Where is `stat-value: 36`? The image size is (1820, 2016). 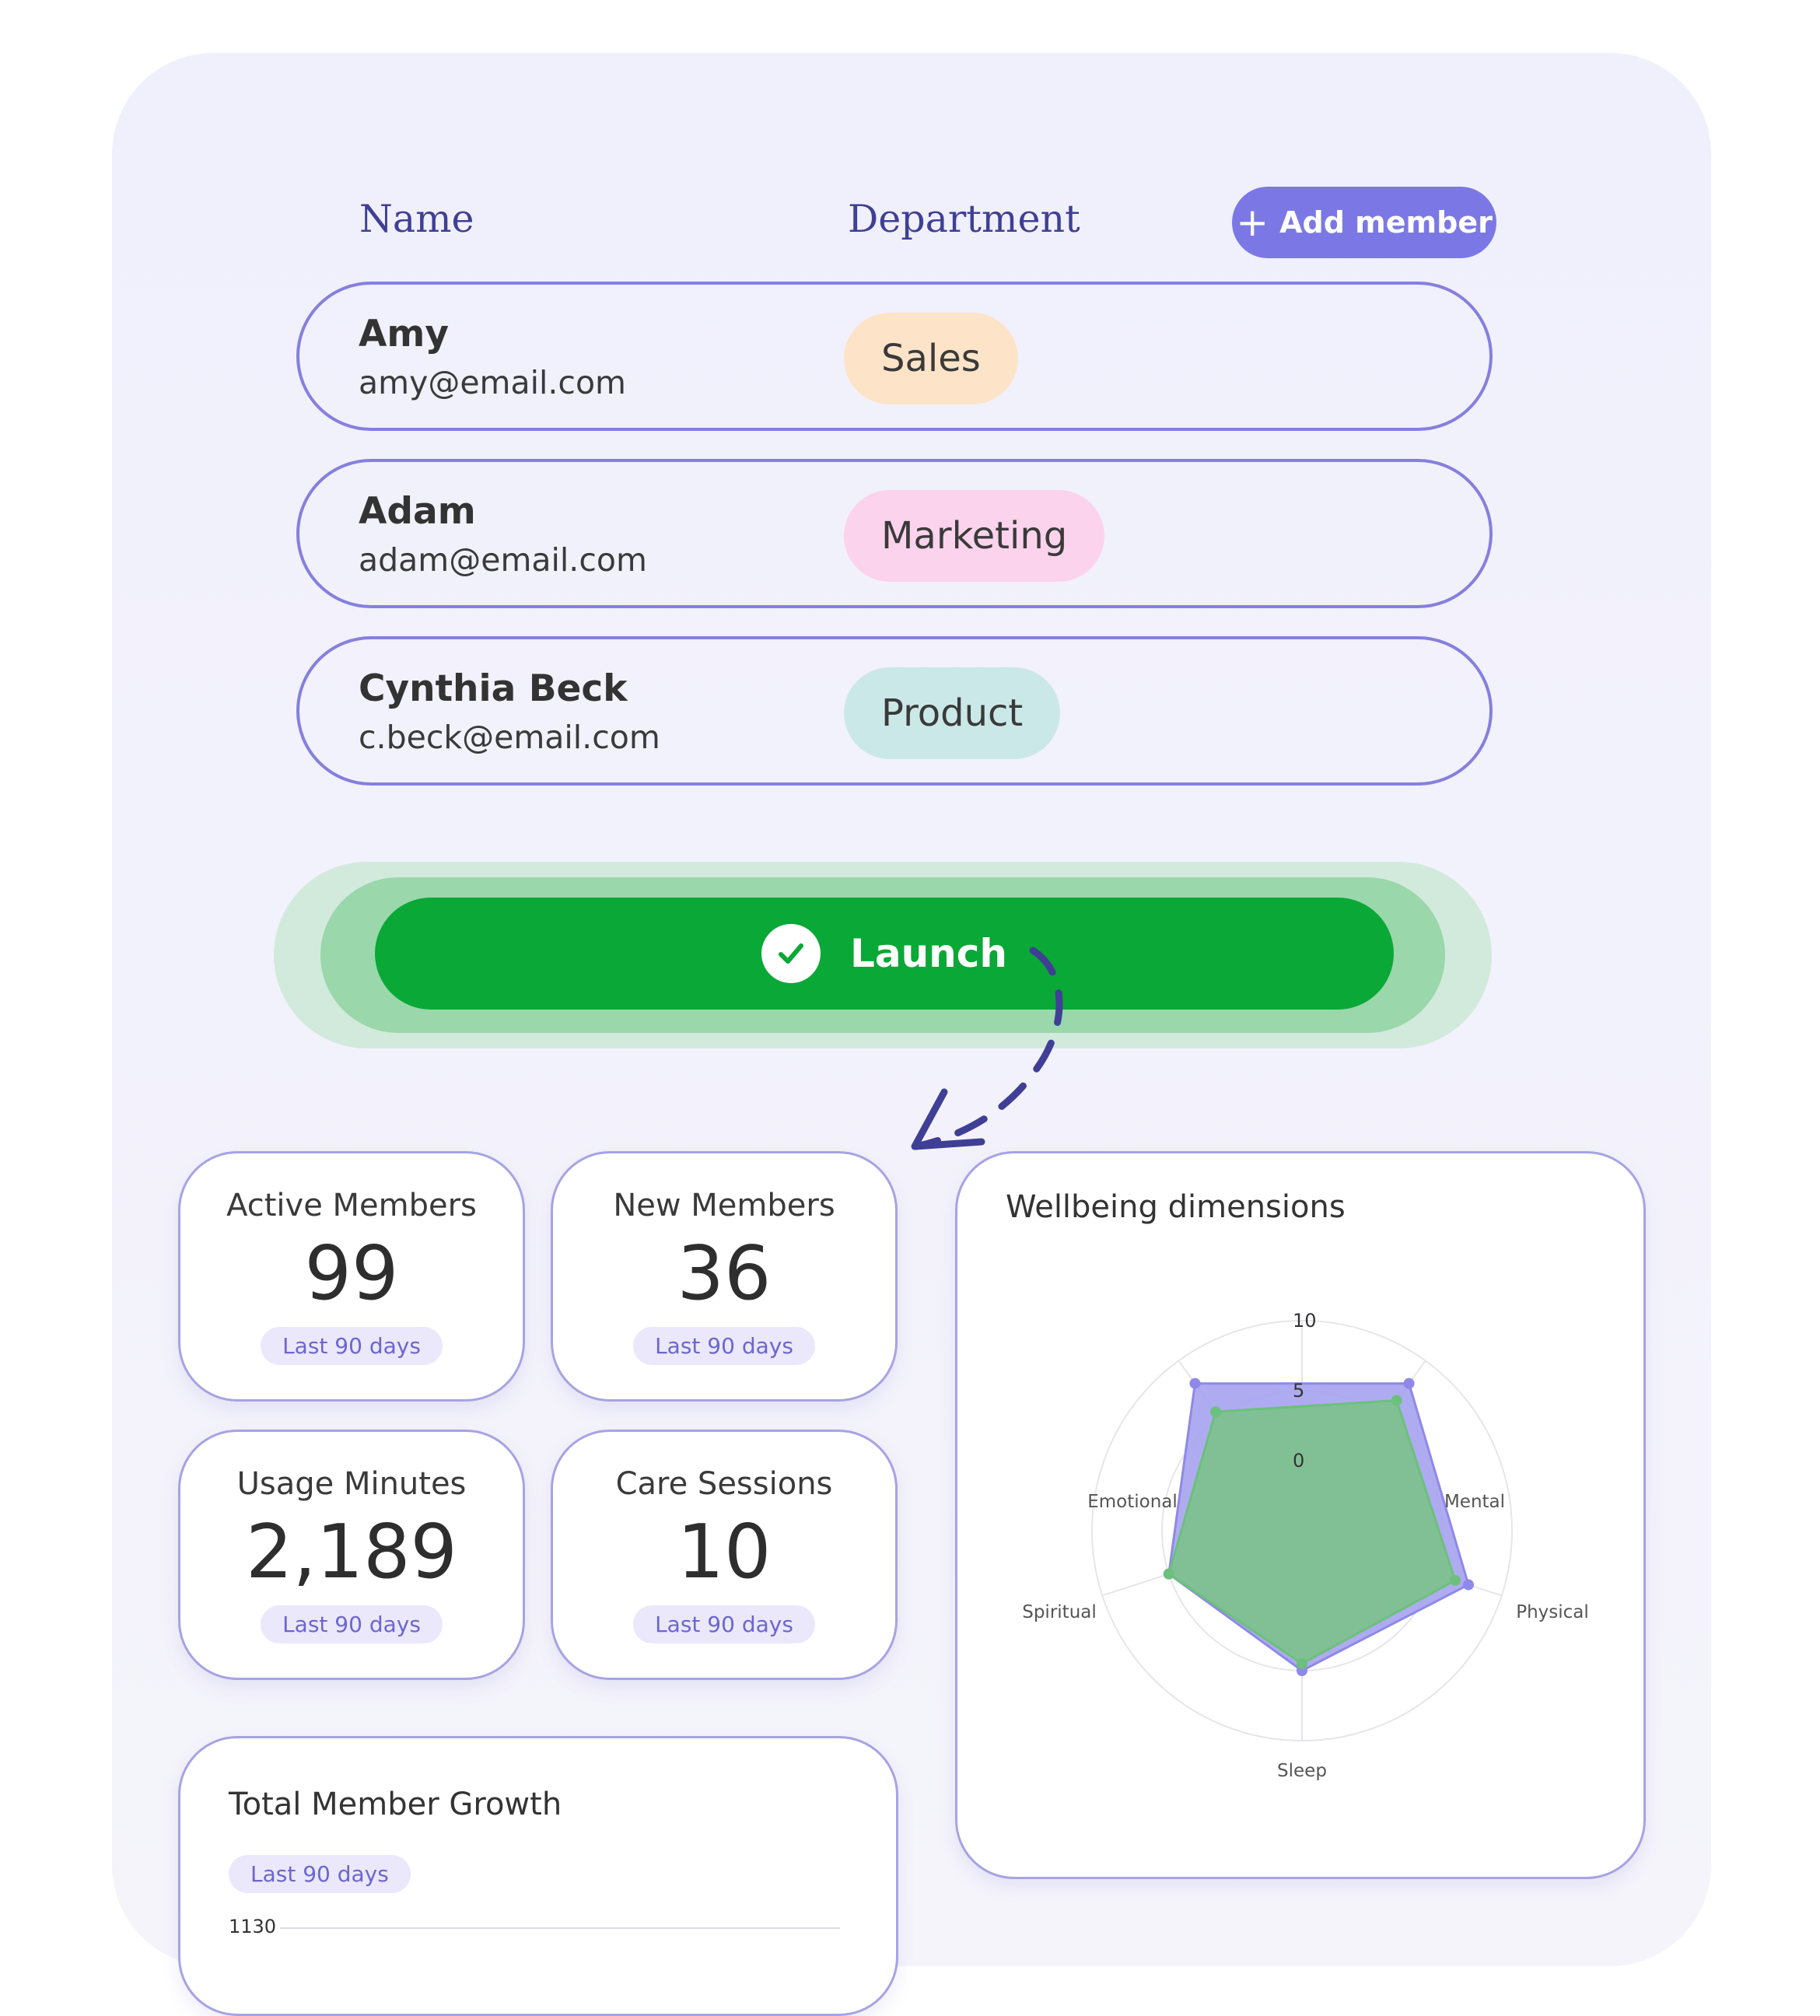 stat-value: 36 is located at coordinates (725, 1274).